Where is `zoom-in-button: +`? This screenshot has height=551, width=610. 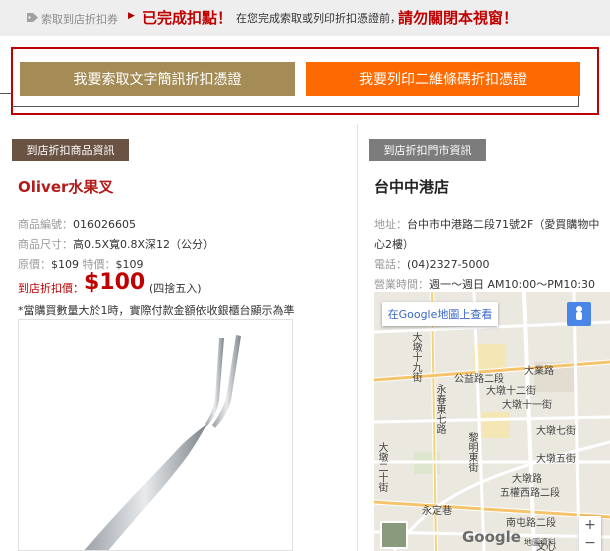 zoom-in-button: + is located at coordinates (590, 525).